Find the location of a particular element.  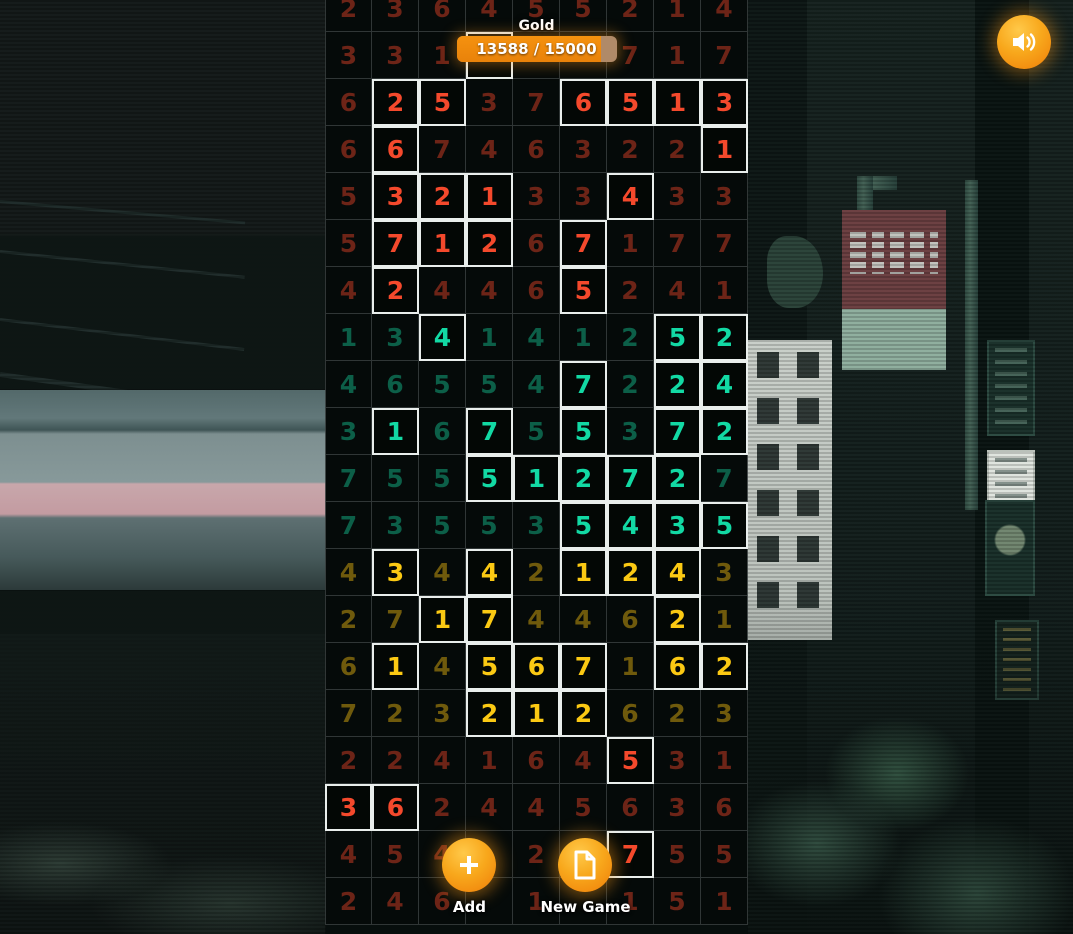

speaker-on-icon is located at coordinates (1024, 42).